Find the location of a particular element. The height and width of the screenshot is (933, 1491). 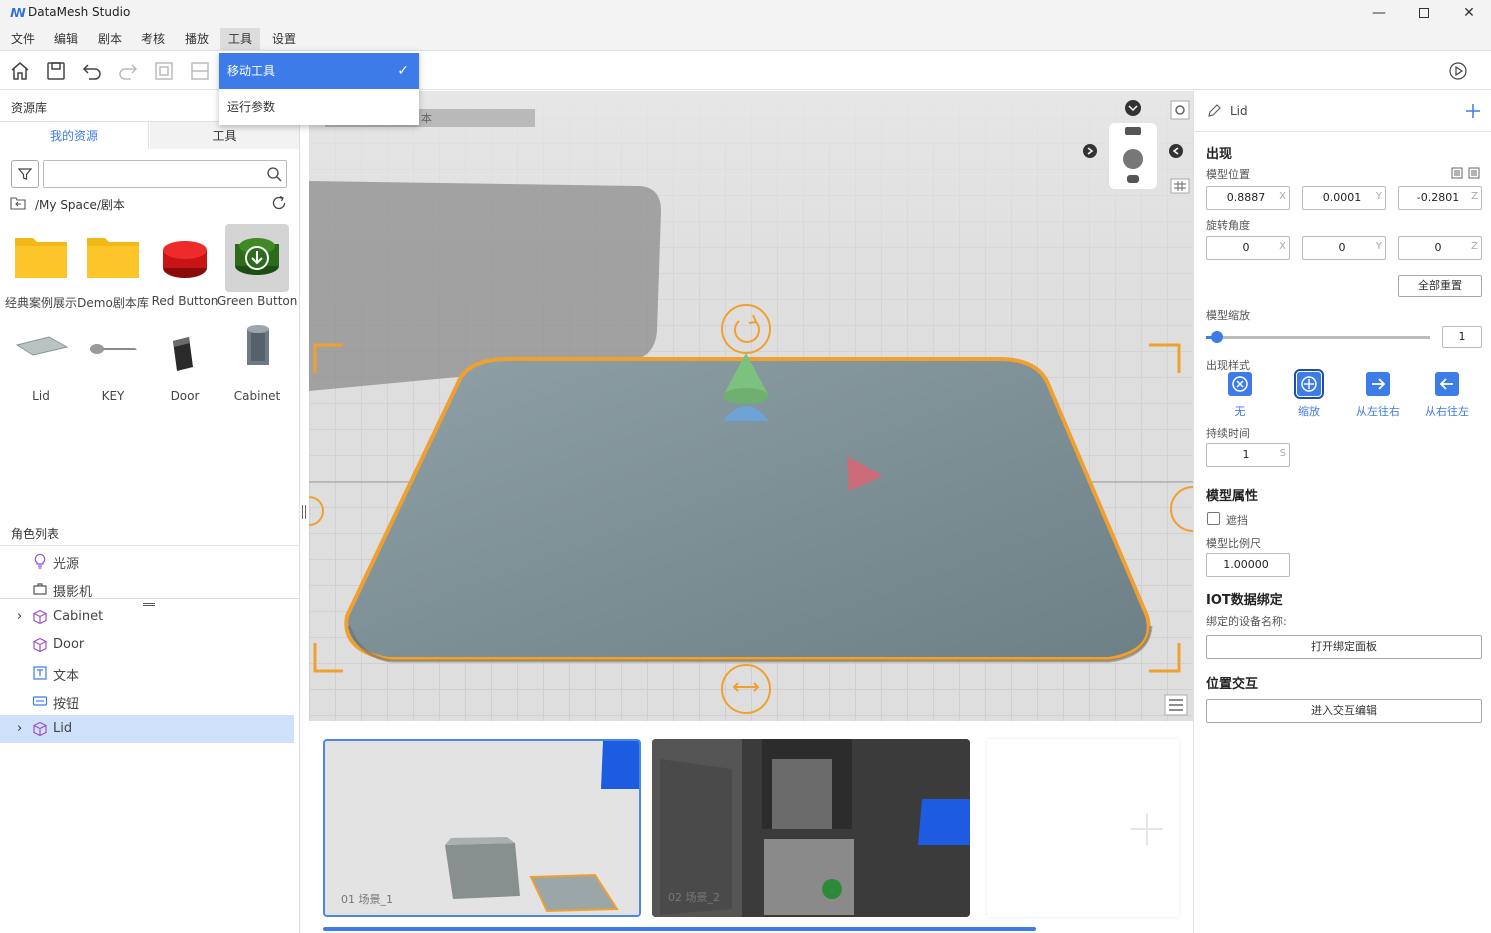

asset-item-lid: Lid is located at coordinates (41, 365).